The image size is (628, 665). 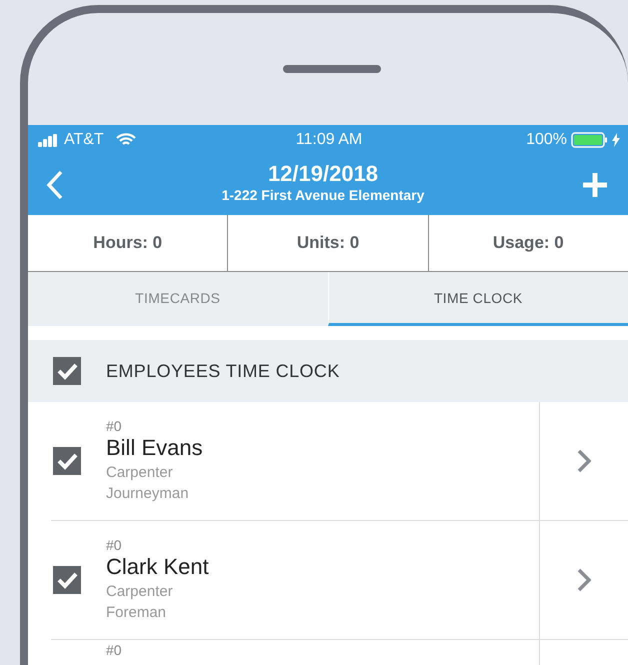 What do you see at coordinates (137, 613) in the screenshot?
I see `employee-level: Foreman` at bounding box center [137, 613].